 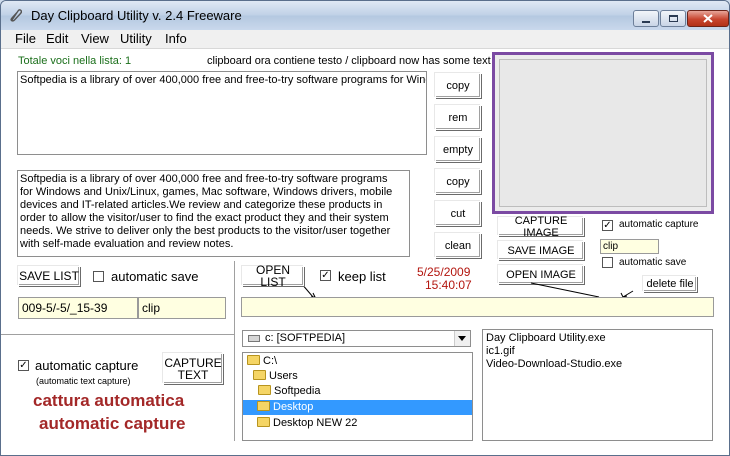 I want to click on menu-info: Info, so click(x=176, y=38).